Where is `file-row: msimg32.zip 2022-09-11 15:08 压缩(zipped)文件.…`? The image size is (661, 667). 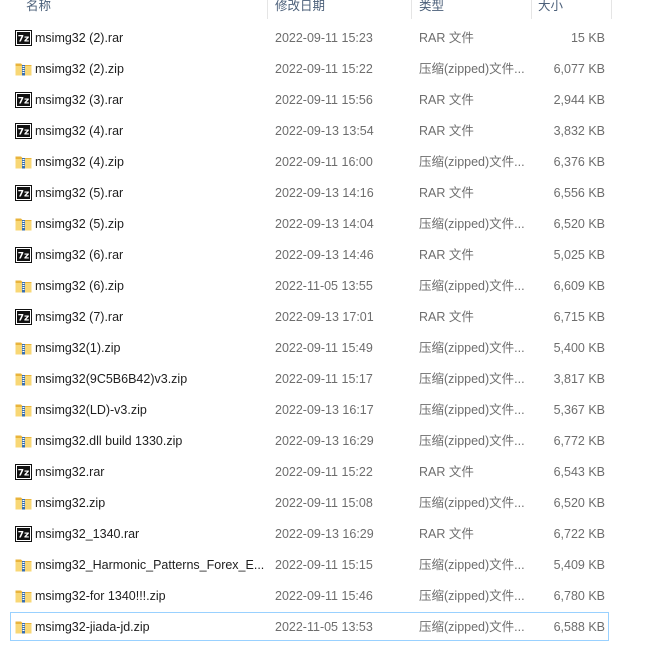 file-row: msimg32.zip 2022-09-11 15:08 压缩(zipped)文件.… is located at coordinates (309, 502).